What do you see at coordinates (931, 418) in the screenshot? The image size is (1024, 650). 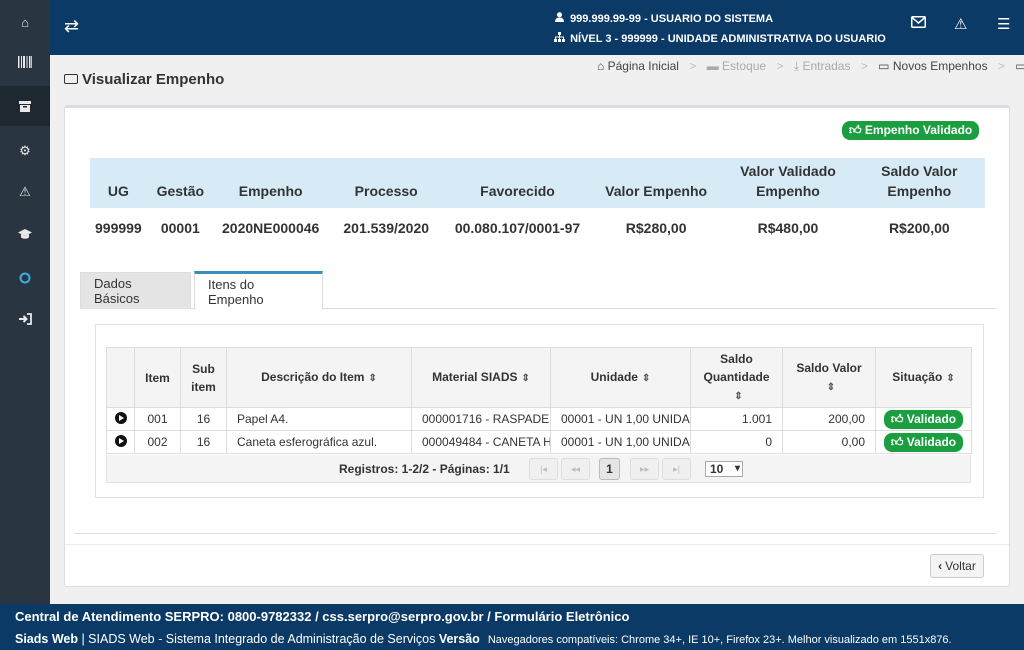 I see `status-badge-label: Validado` at bounding box center [931, 418].